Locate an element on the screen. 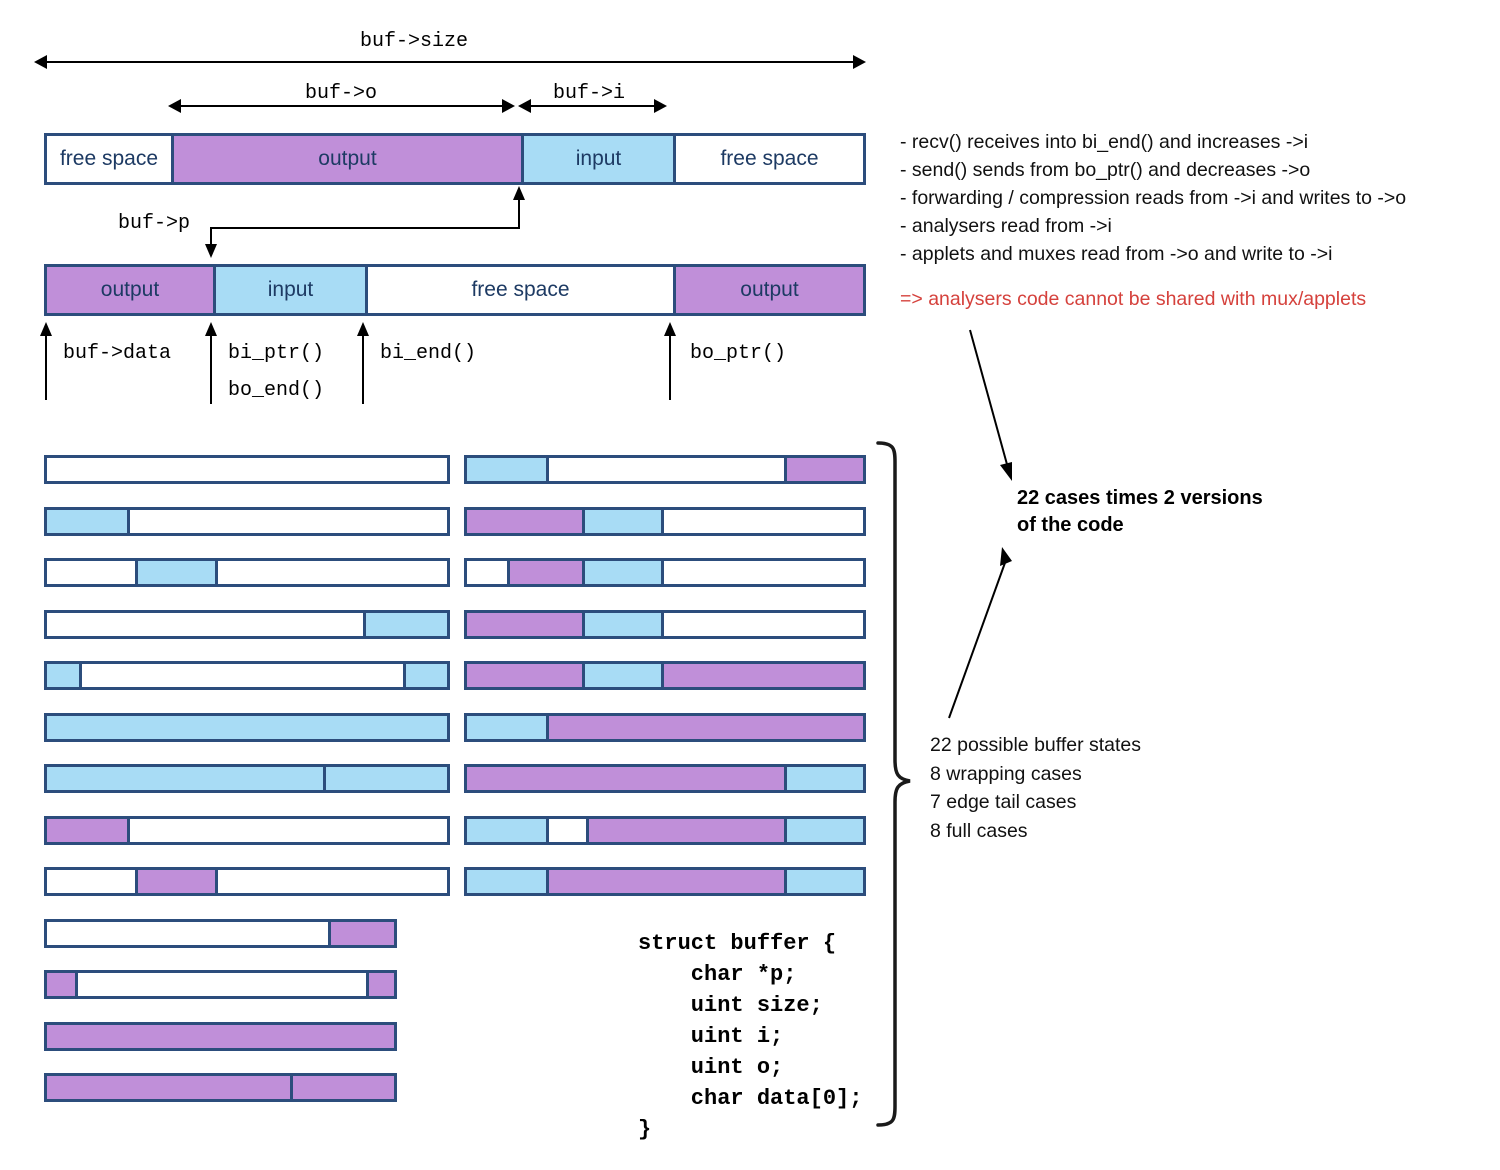 This screenshot has width=1500, height=1170. note-item: - analysers read from ->i is located at coordinates (1006, 226).